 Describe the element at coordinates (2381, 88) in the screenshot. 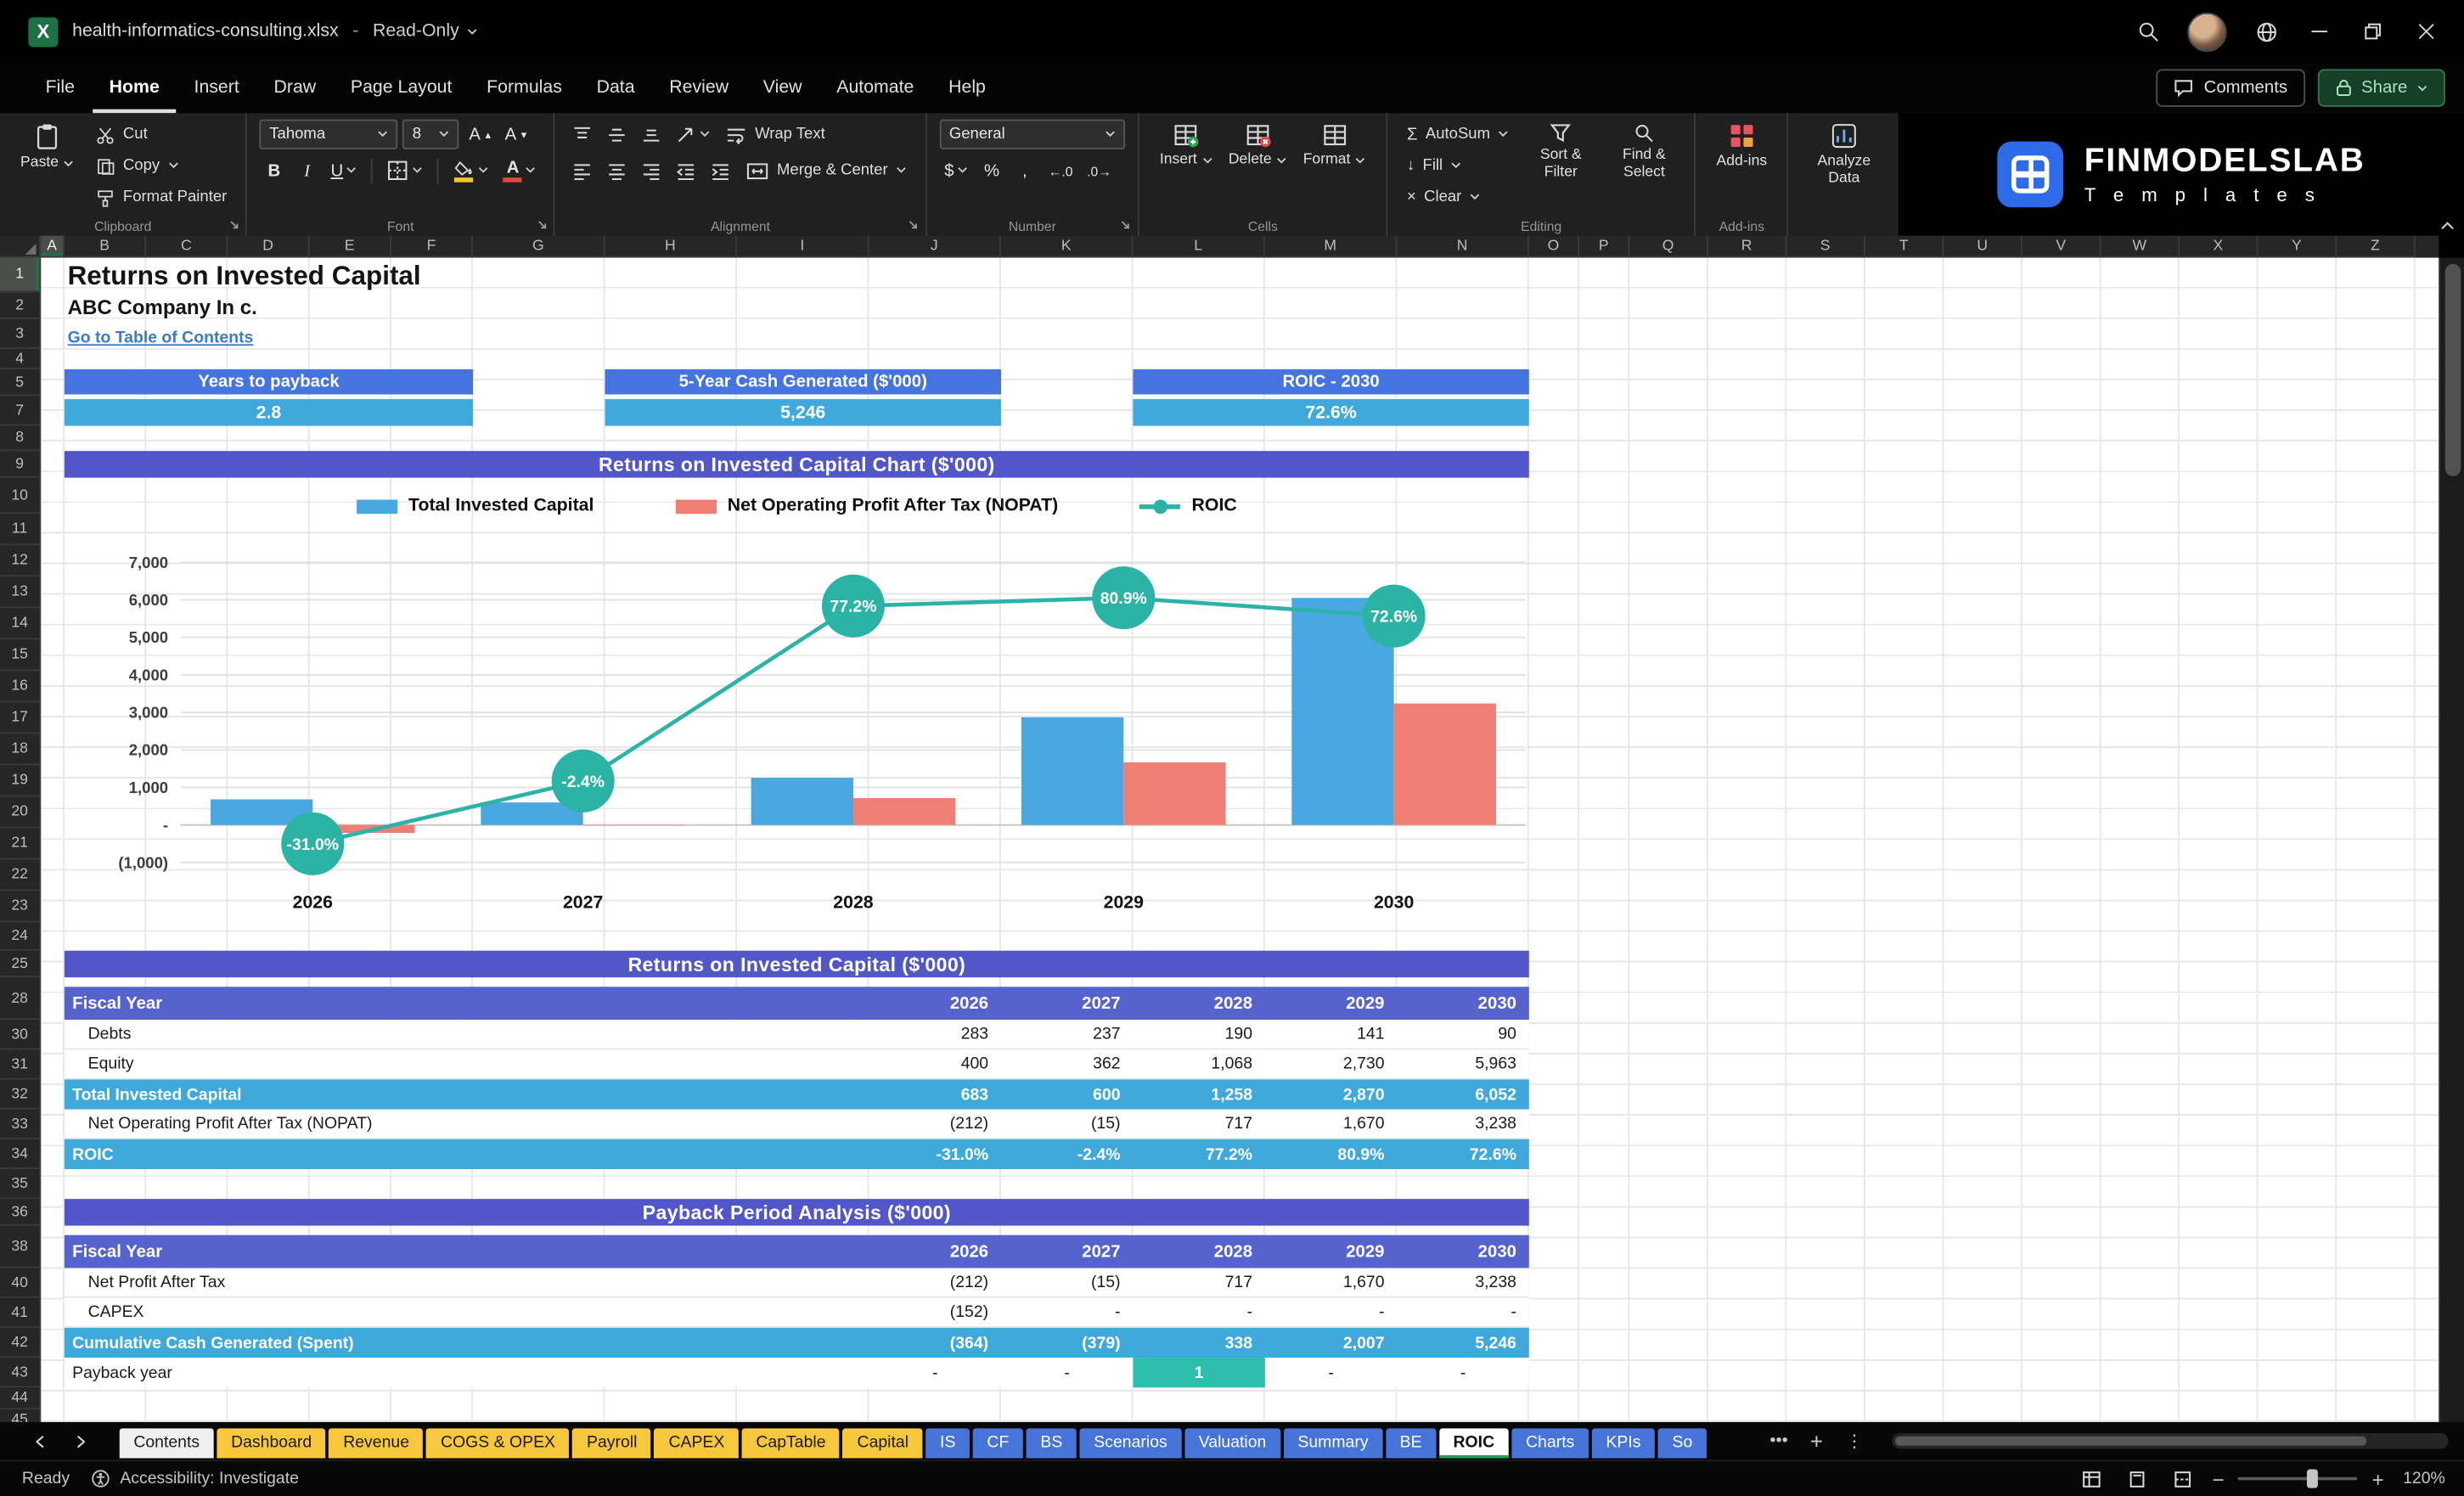

I see `share-button: Share` at that location.